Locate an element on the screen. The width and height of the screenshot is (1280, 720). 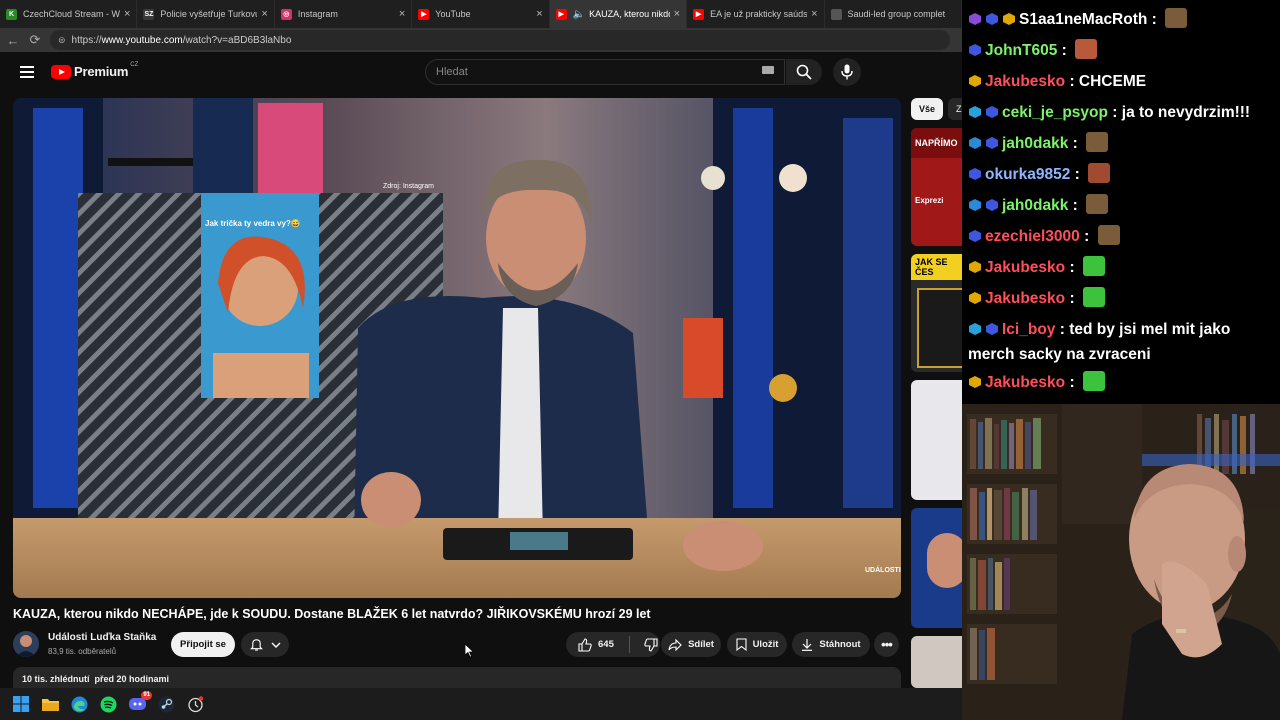
browser-tab: ▶ 🔈 KAUZA, kterou nikdo NE × is located at coordinates (618, 14).